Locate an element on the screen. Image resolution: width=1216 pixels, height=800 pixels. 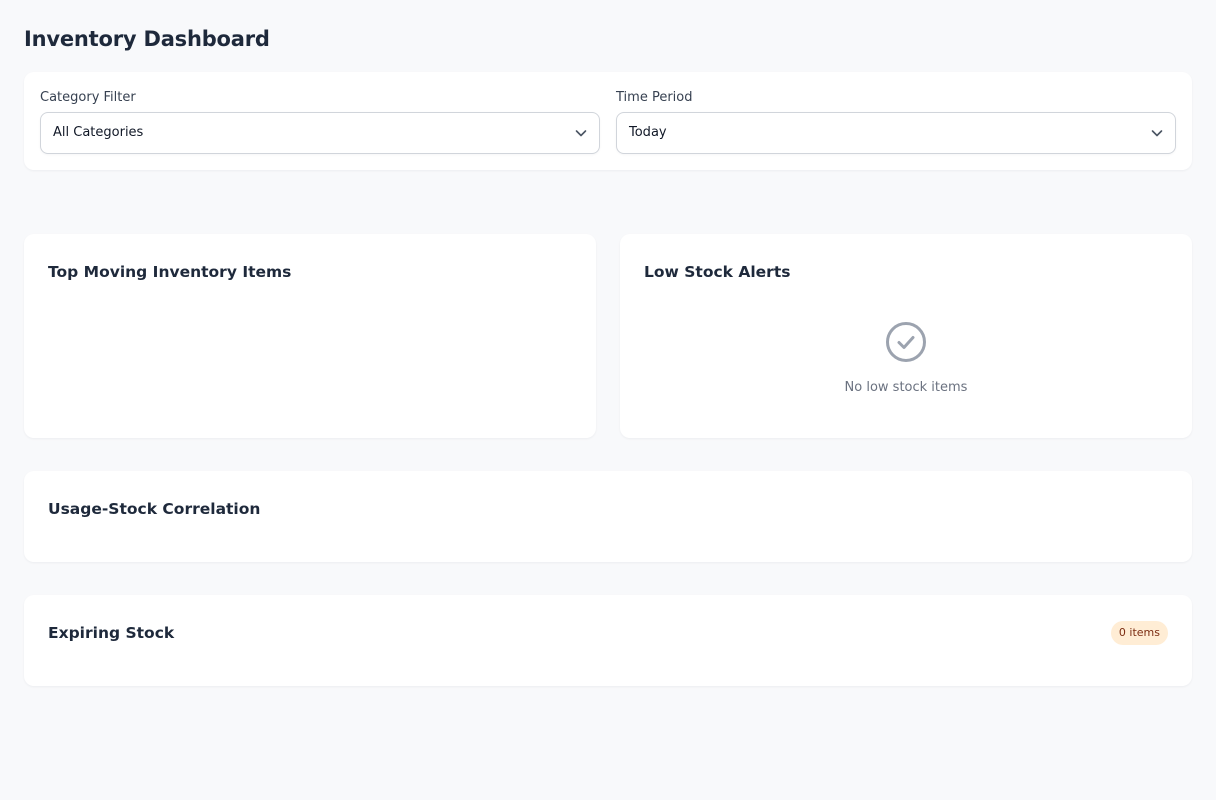
correlation-title: Usage-Stock Correlation is located at coordinates (154, 509).